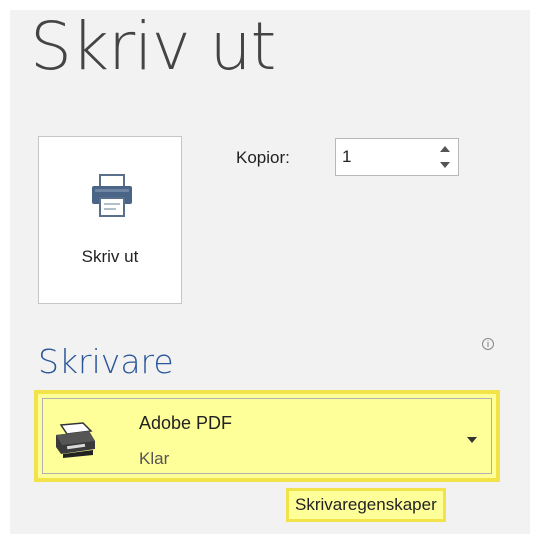 This screenshot has height=544, width=535. Describe the element at coordinates (112, 195) in the screenshot. I see `printer-icon` at that location.